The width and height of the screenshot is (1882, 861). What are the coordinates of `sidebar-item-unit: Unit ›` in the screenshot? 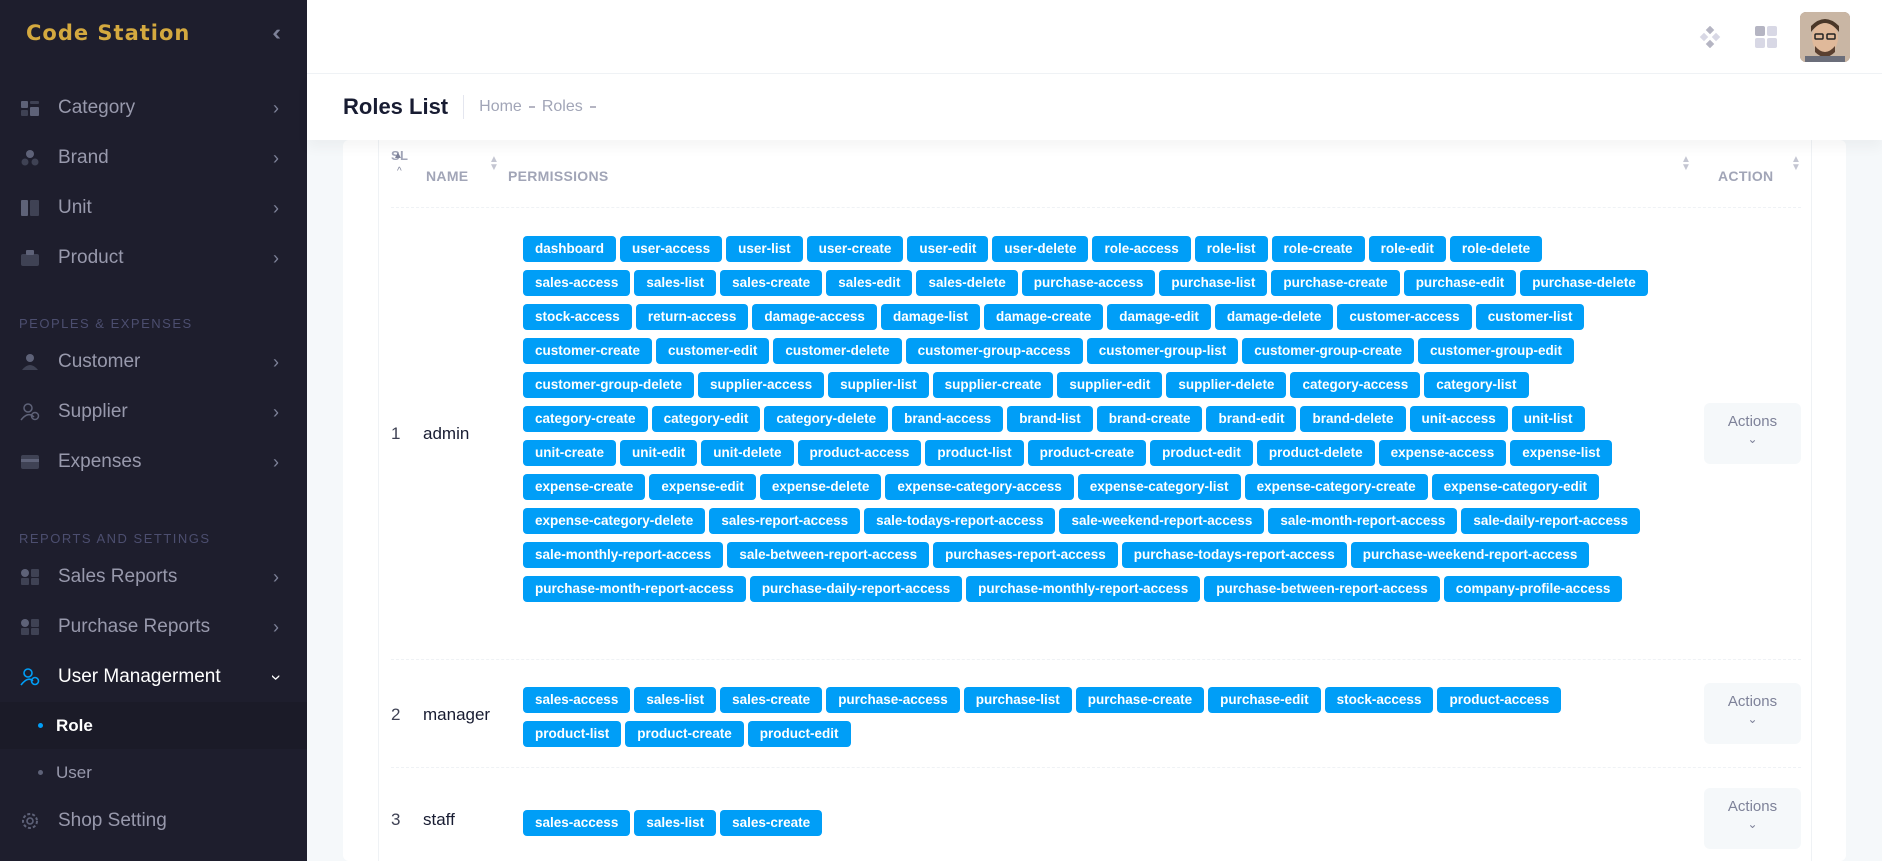 It's located at (153, 208).